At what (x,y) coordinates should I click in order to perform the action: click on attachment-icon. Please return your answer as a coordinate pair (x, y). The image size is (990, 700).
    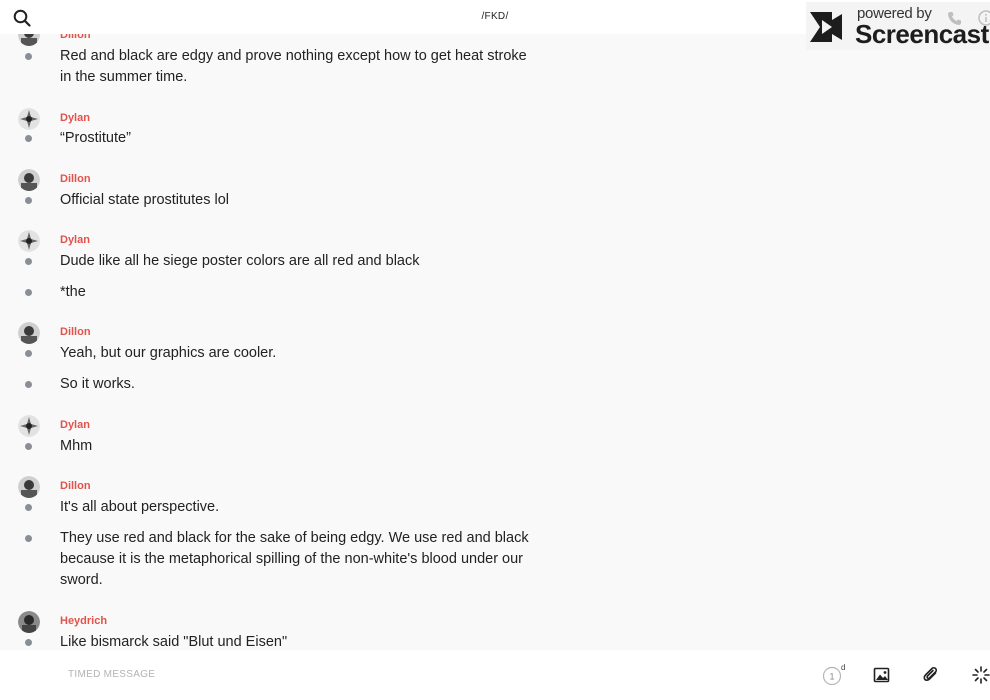
    Looking at the image, I should click on (931, 675).